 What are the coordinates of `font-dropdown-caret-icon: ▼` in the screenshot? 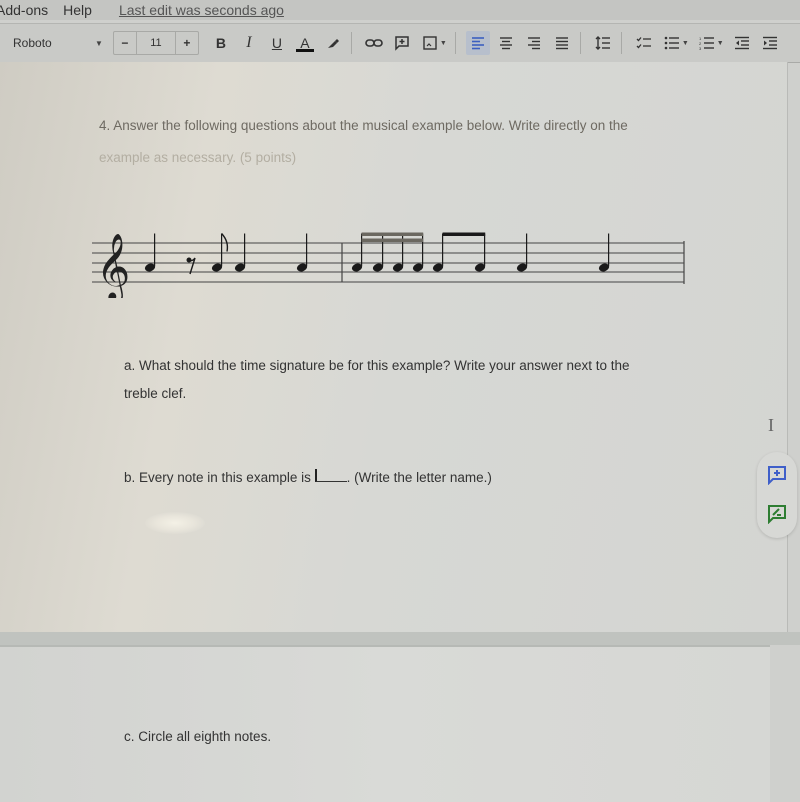 It's located at (99, 43).